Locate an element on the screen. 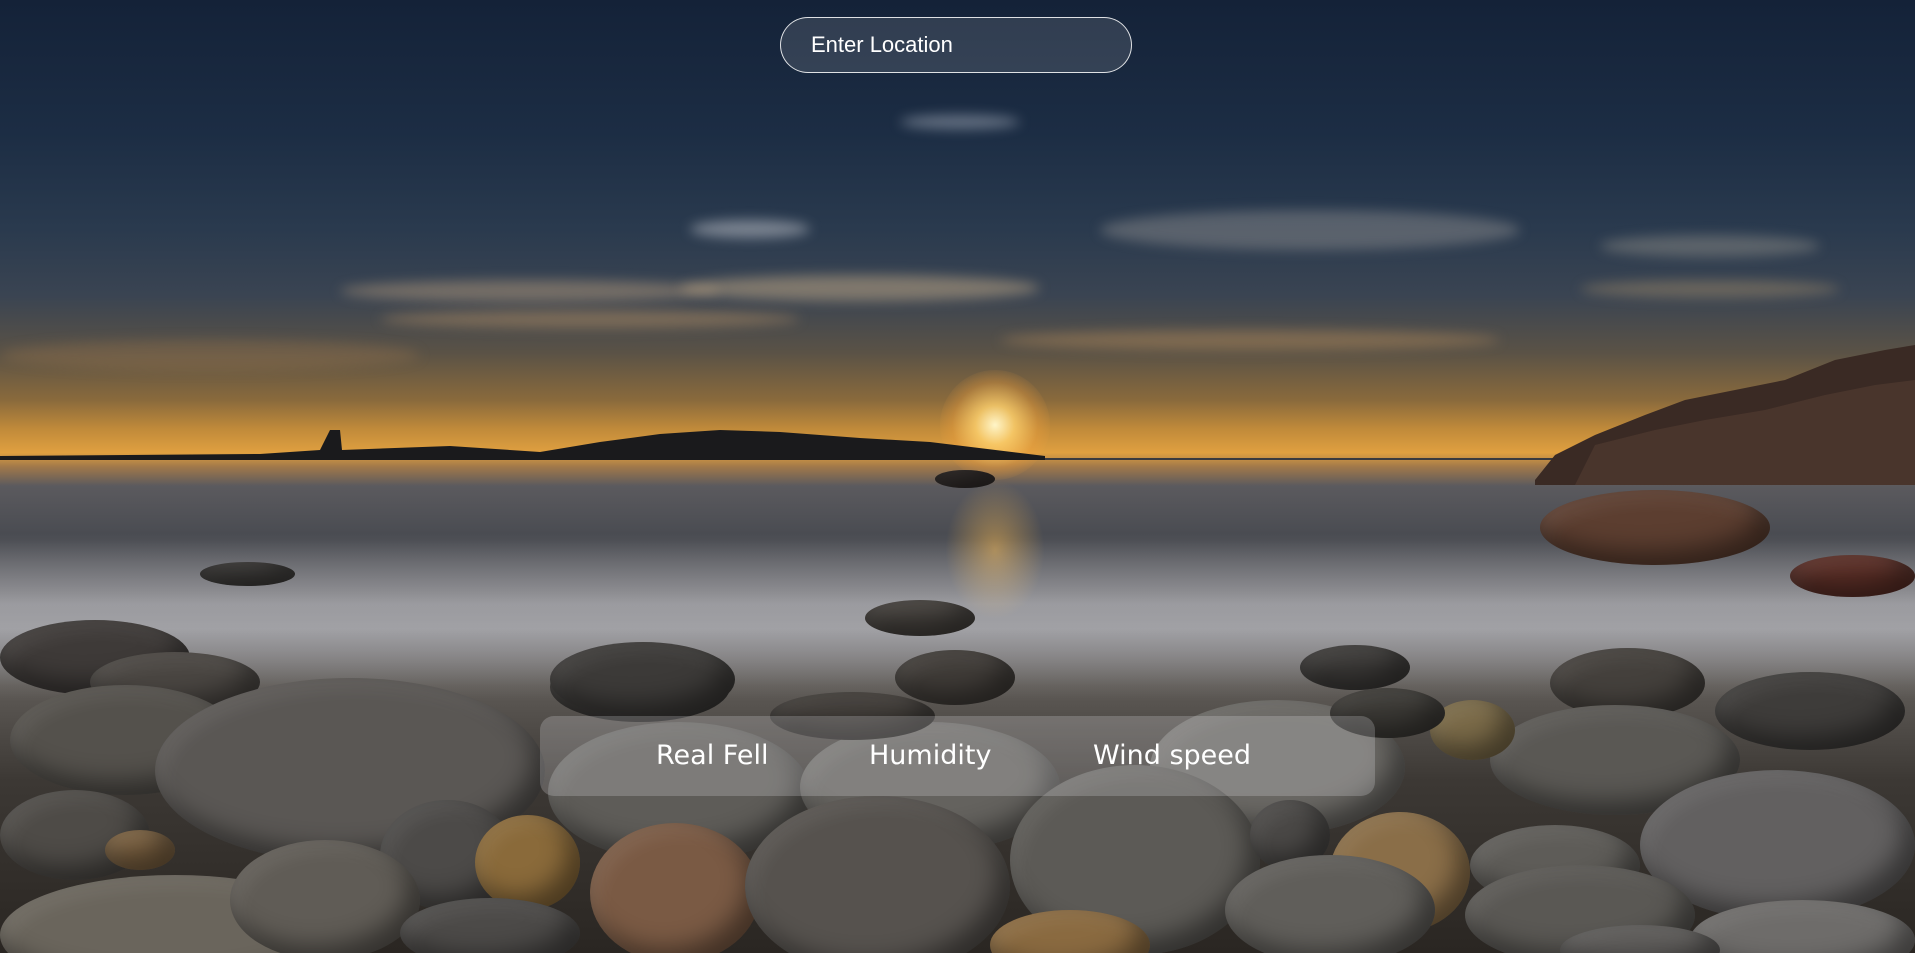 This screenshot has height=953, width=1915. location-search-input is located at coordinates (956, 45).